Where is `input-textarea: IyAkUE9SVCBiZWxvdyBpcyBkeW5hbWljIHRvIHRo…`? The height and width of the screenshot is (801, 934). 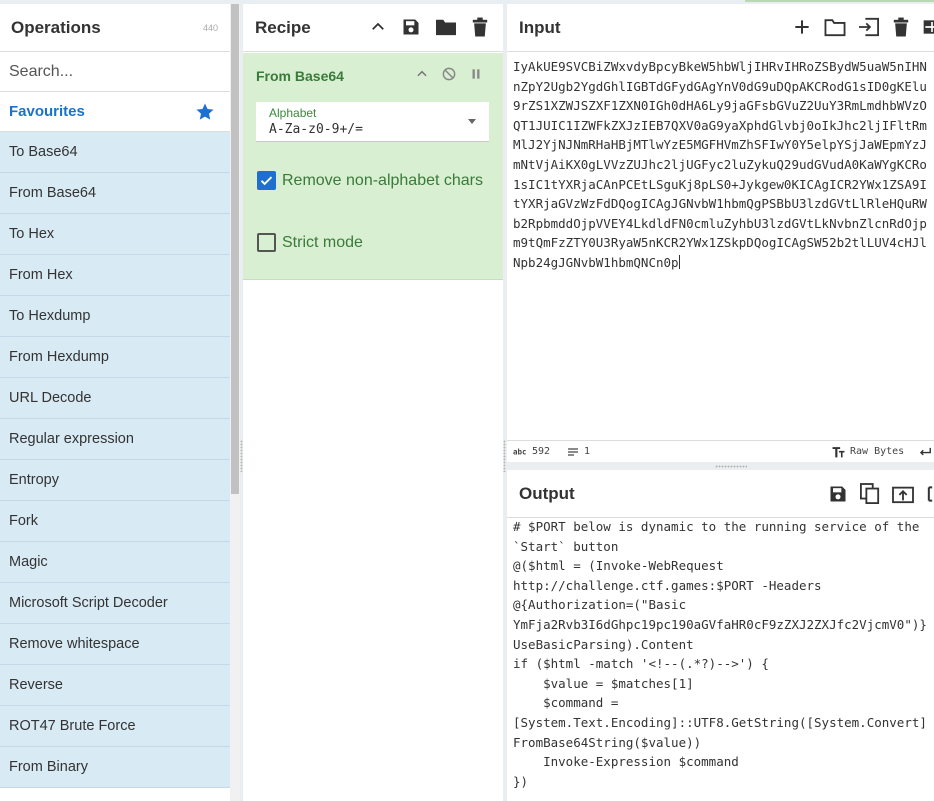
input-textarea: IyAkUE9SVCBiZWxvdyBpcyBkeW5hbWljIHRvIHRo… is located at coordinates (723, 165).